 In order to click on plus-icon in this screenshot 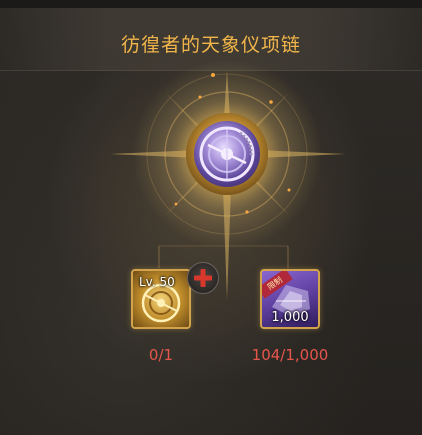, I will do `click(203, 278)`.